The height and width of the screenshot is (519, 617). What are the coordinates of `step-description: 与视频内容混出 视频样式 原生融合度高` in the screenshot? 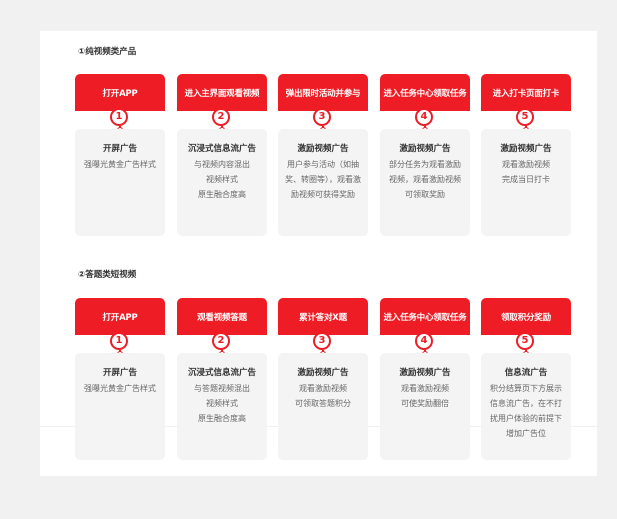 It's located at (222, 179).